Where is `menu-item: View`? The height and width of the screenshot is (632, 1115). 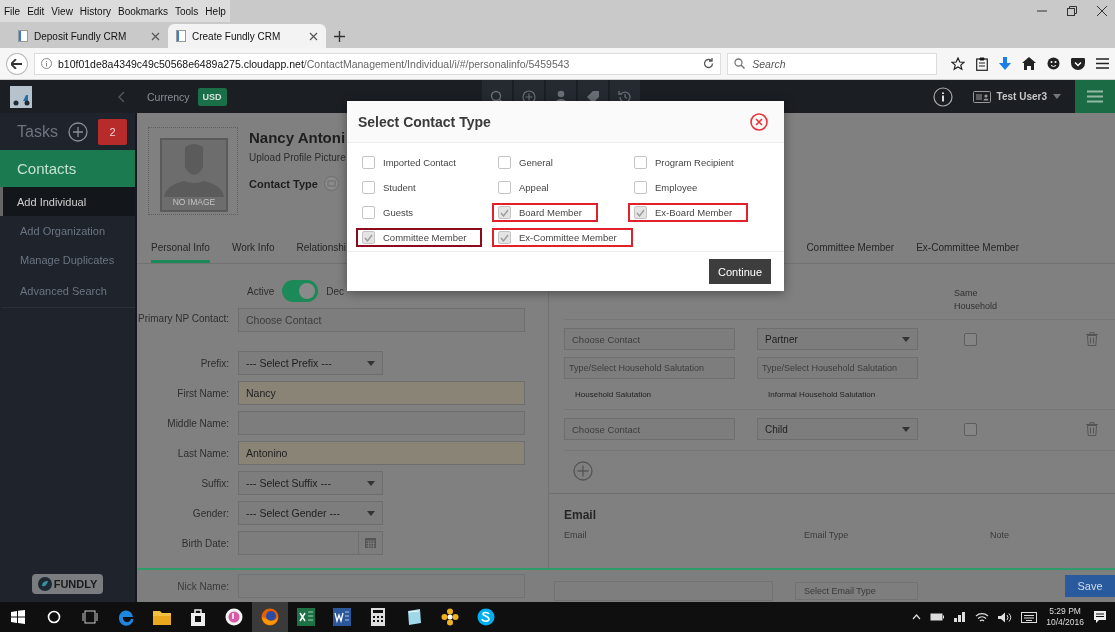
menu-item: View is located at coordinates (62, 11).